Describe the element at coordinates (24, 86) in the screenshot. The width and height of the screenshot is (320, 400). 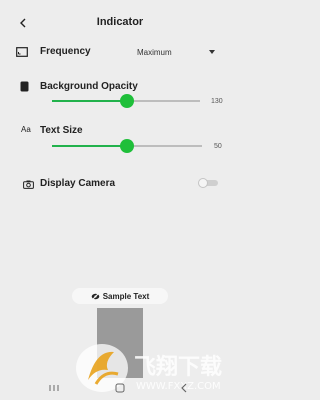
I see `opacity-icon` at that location.